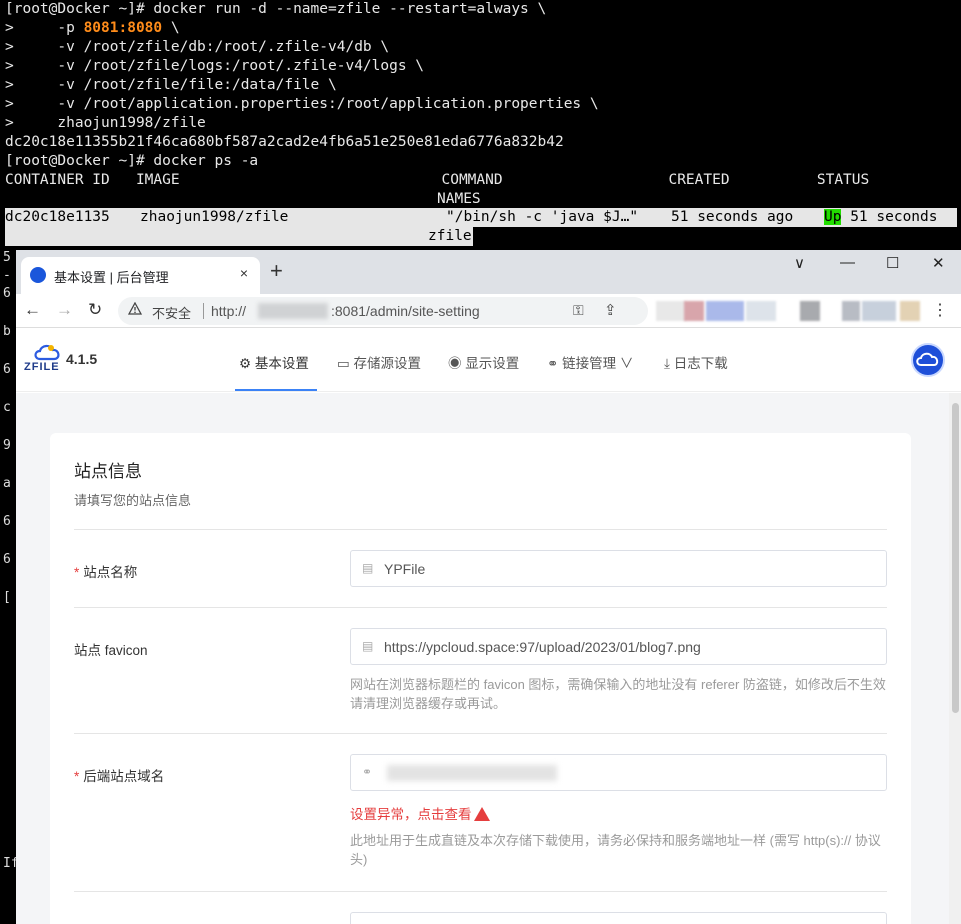 This screenshot has height=924, width=961. I want to click on maximize-window-button: ☐, so click(892, 263).